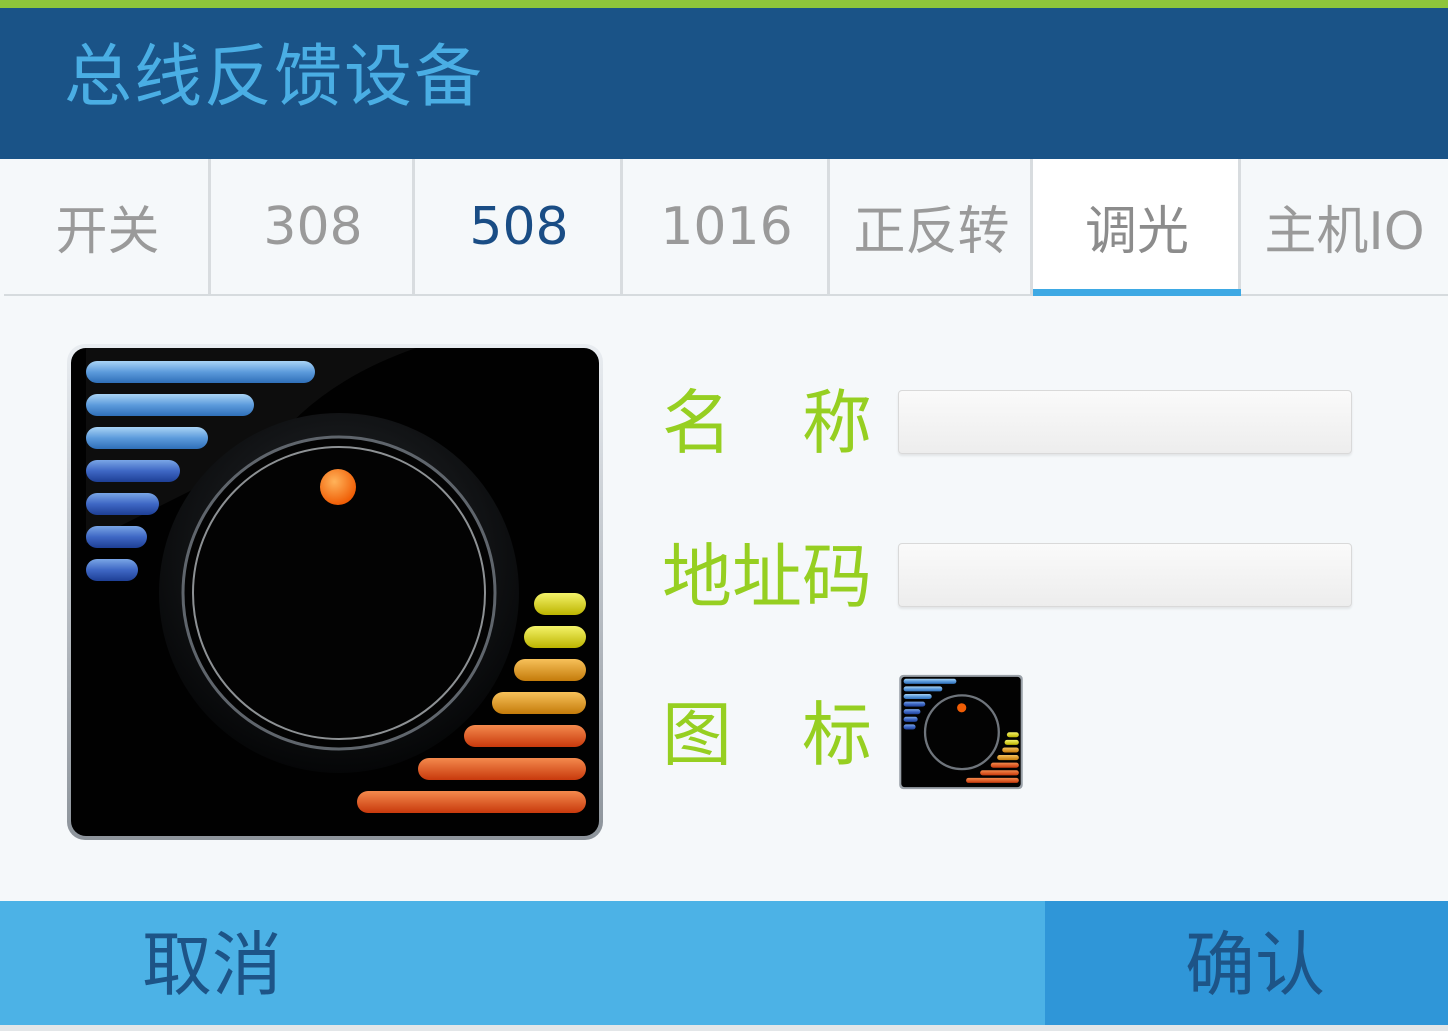  What do you see at coordinates (1344, 232) in the screenshot?
I see `tab-label: 主机IO` at bounding box center [1344, 232].